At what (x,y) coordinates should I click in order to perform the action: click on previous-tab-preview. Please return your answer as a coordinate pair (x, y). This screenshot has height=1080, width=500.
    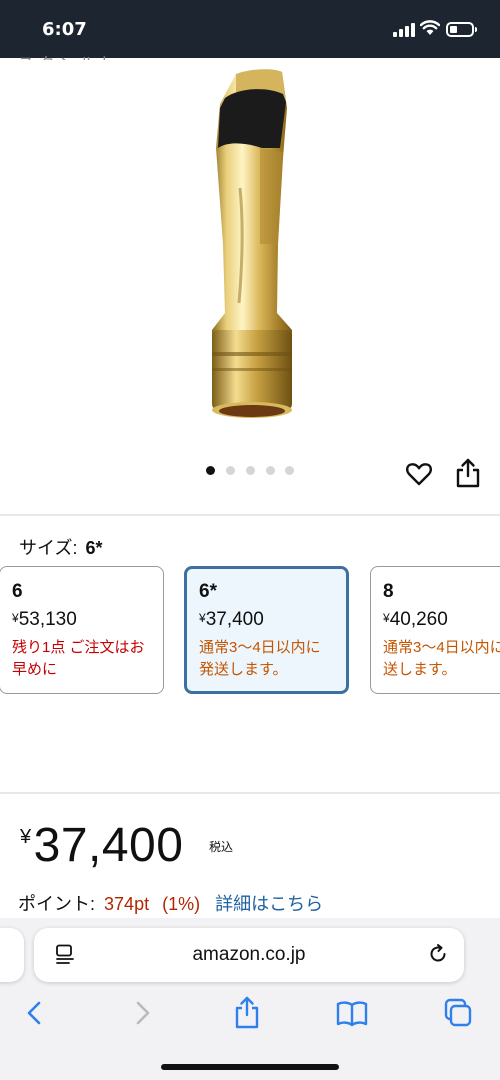
    Looking at the image, I should click on (12, 955).